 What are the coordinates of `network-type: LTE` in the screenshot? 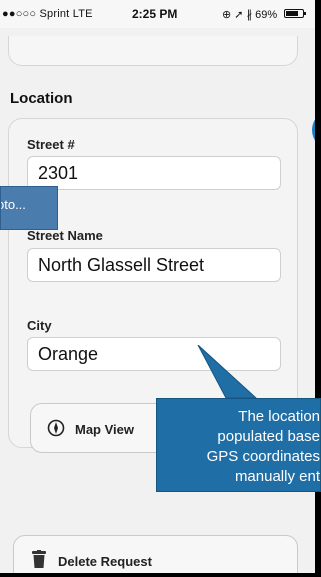 It's located at (82, 14).